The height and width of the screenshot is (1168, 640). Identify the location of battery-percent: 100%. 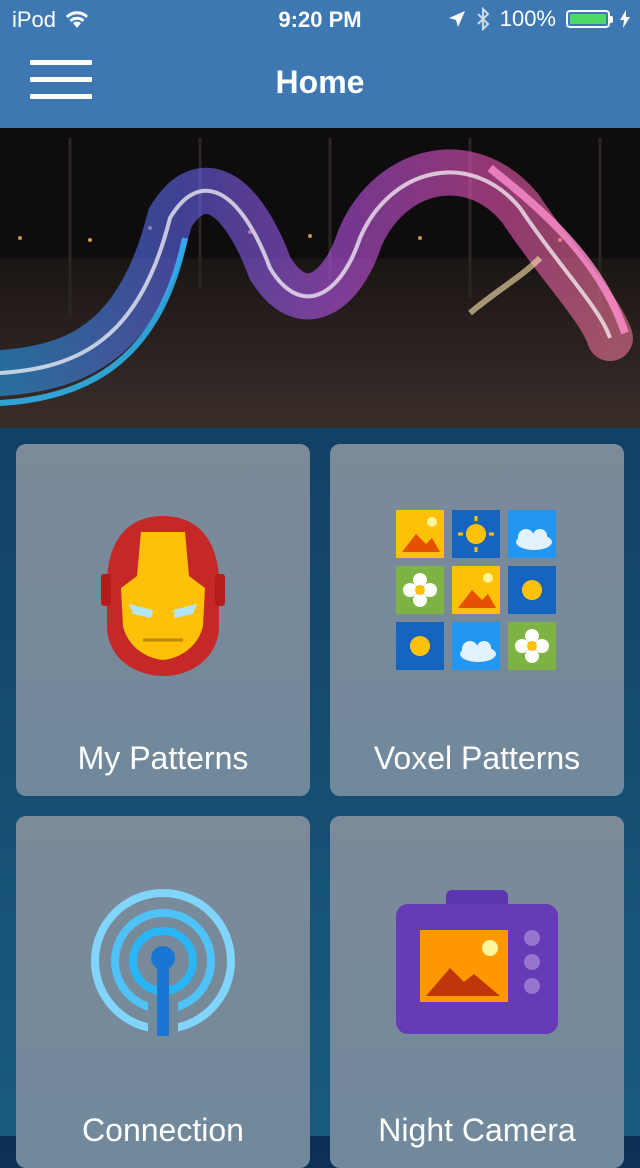
(527, 18).